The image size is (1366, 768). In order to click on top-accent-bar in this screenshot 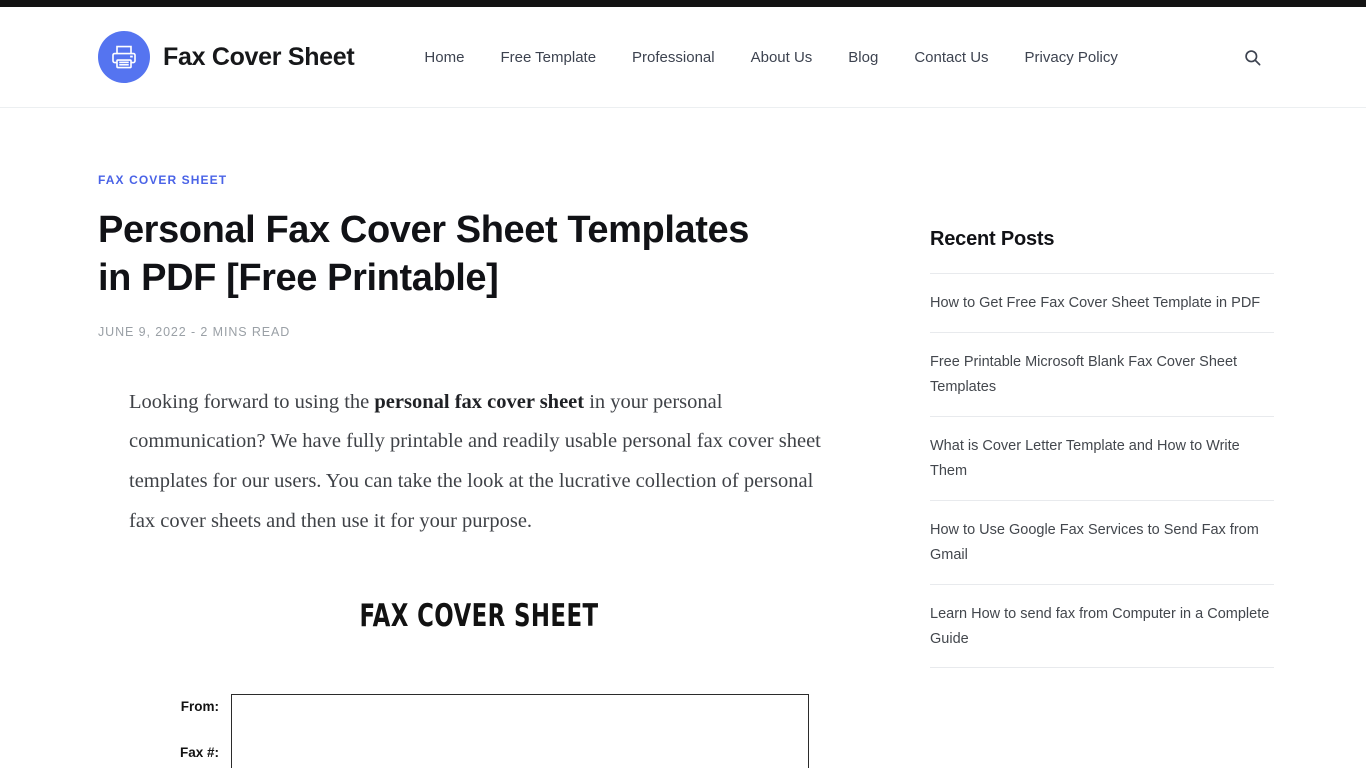, I will do `click(683, 3)`.